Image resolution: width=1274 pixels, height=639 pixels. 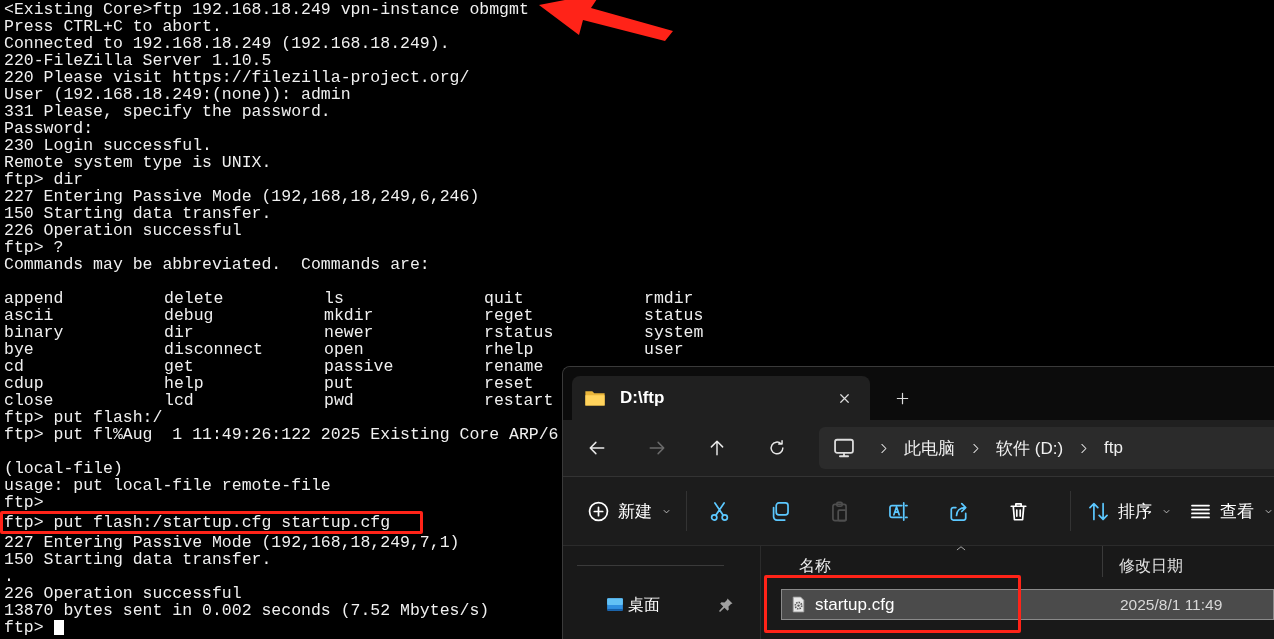 I want to click on command-name: disconnect, so click(x=214, y=349).